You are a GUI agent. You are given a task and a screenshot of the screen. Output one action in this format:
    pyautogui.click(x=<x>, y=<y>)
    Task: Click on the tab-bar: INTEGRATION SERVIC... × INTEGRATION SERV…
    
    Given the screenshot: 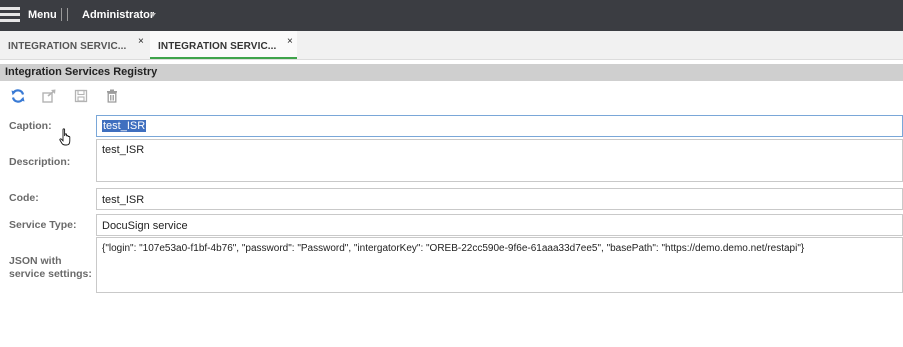 What is the action you would take?
    pyautogui.click(x=451, y=45)
    